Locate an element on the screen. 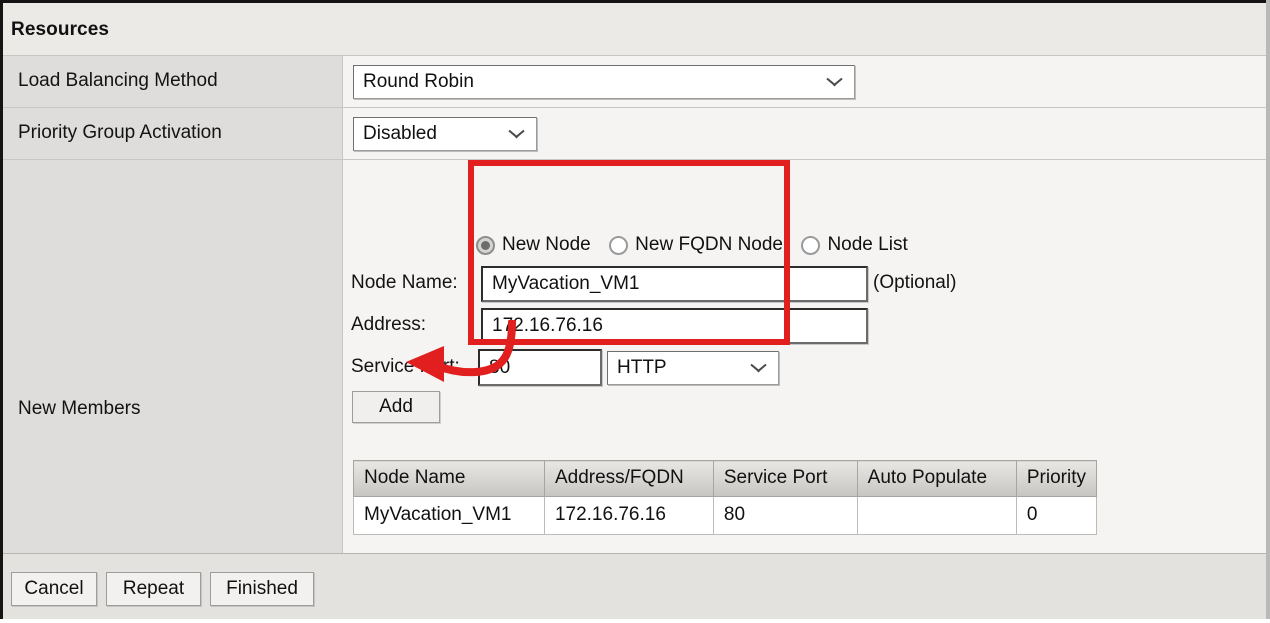 The image size is (1270, 623). repeat-button-label: Repeat is located at coordinates (153, 588).